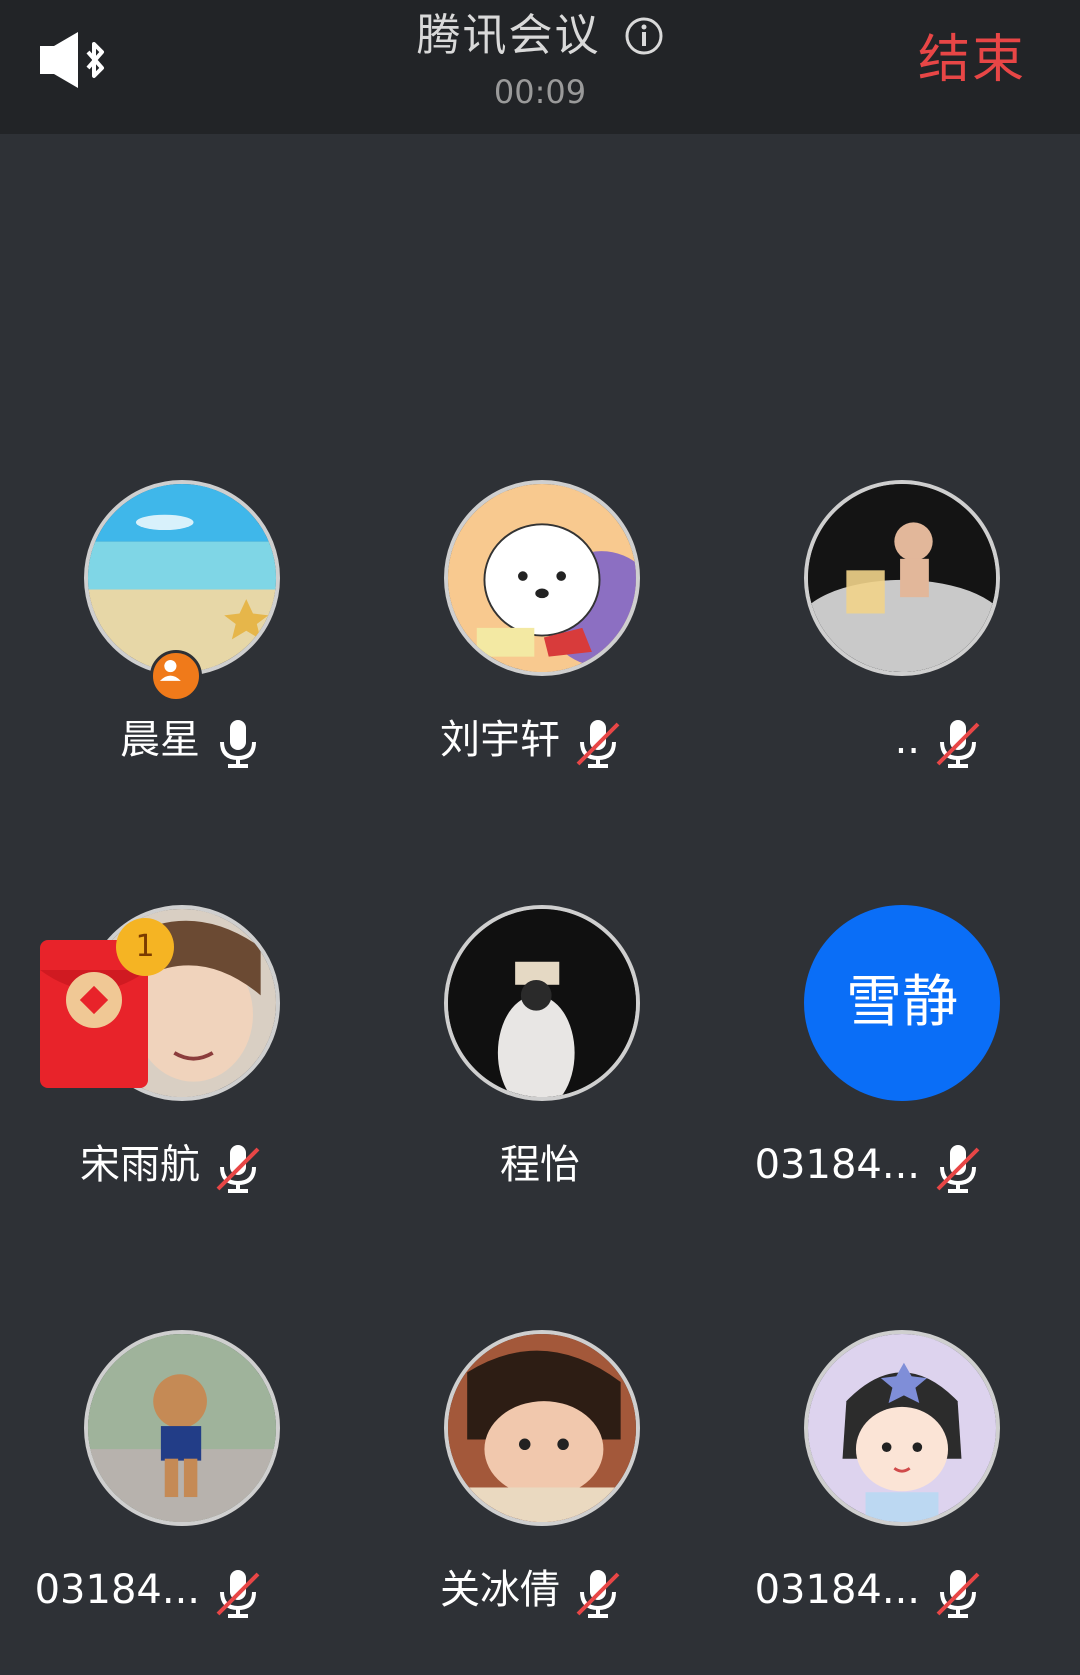 The height and width of the screenshot is (1675, 1080). Describe the element at coordinates (500, 740) in the screenshot. I see `participant-name: 刘宇轩` at that location.